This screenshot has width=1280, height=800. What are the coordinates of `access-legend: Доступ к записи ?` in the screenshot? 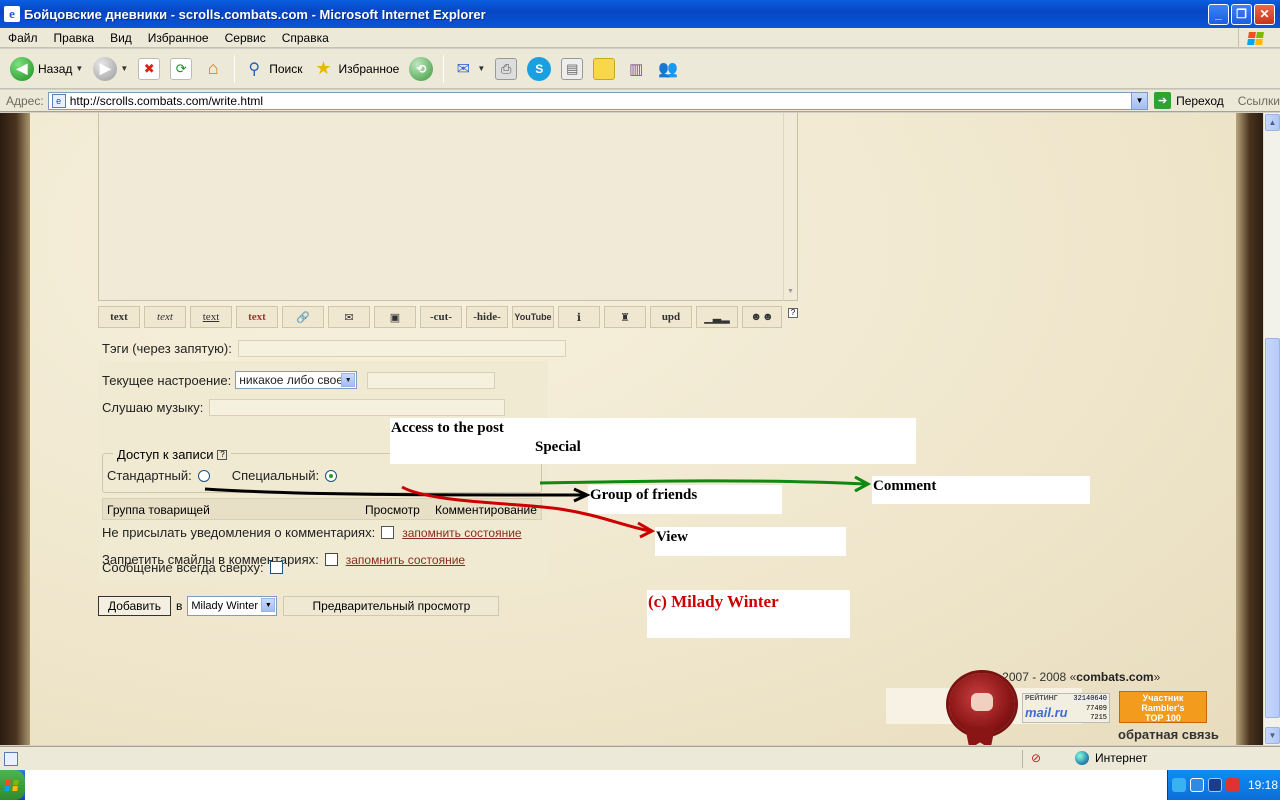 It's located at (172, 454).